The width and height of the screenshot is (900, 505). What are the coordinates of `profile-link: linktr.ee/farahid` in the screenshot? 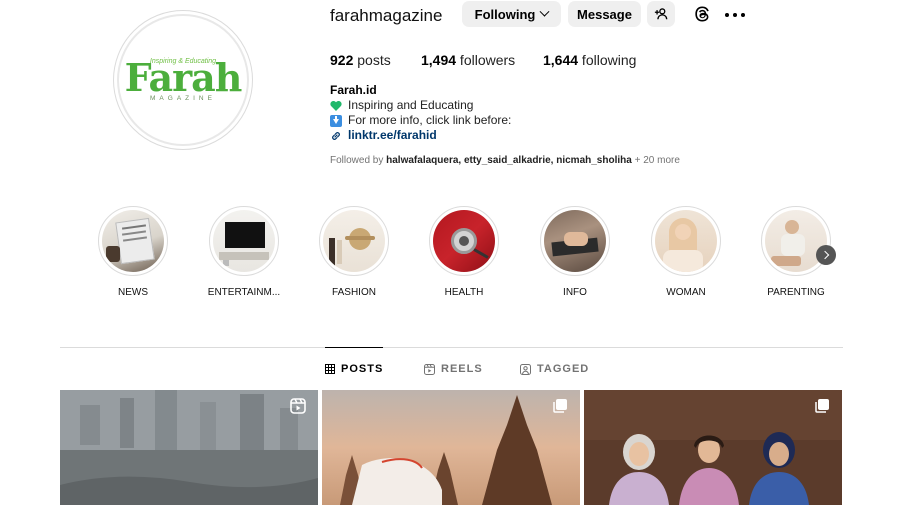 It's located at (392, 135).